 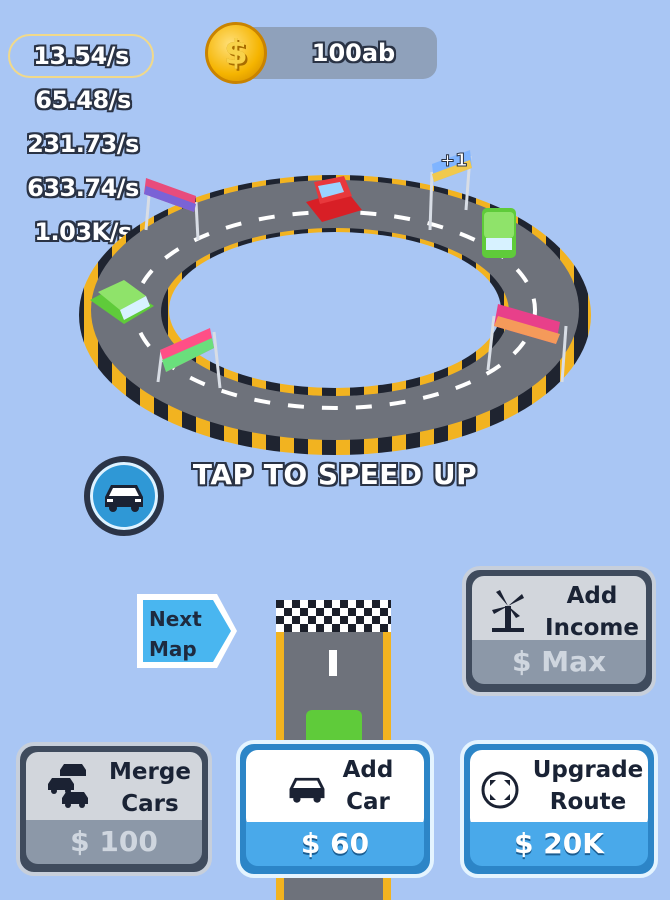 What do you see at coordinates (175, 634) in the screenshot?
I see `next-map-label: Next Map` at bounding box center [175, 634].